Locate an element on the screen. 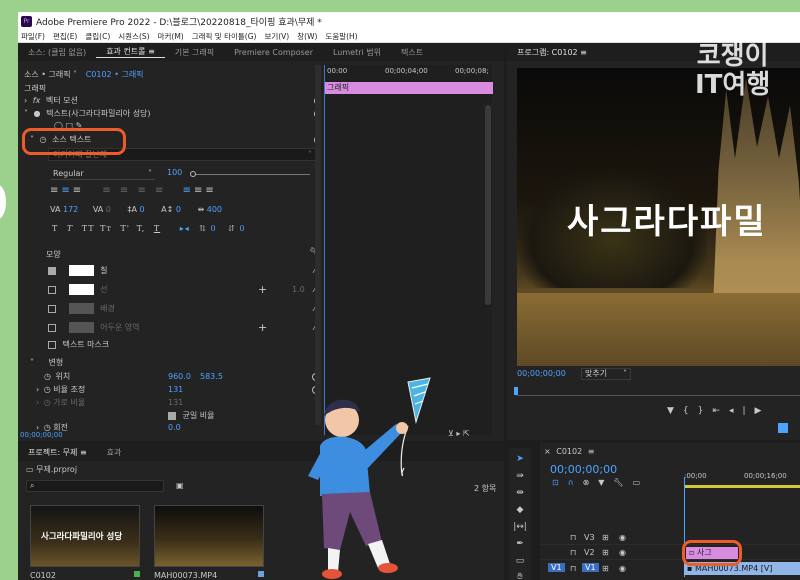 This screenshot has height=580, width=800. menu-edit: 편집(E) is located at coordinates (65, 36).